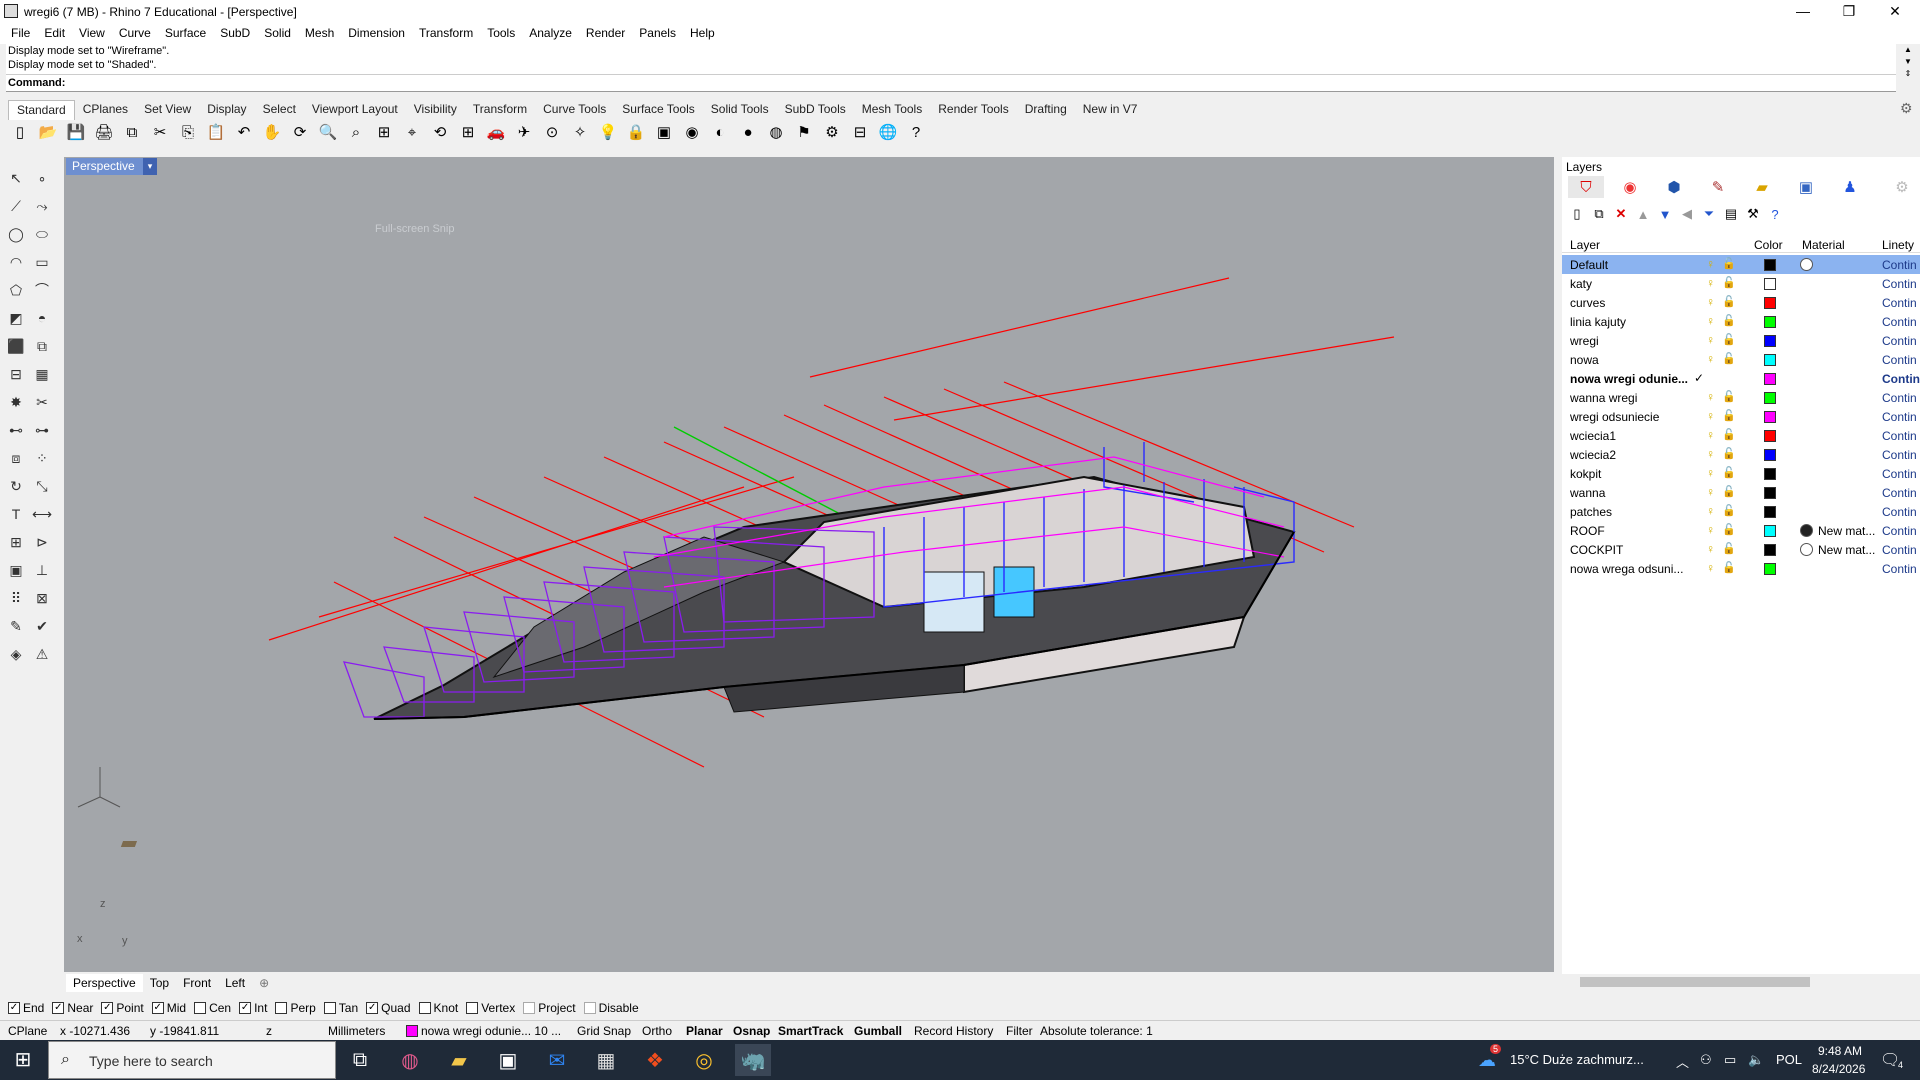  What do you see at coordinates (1902, 187) in the screenshot?
I see `panel-options-icon: ⚙` at bounding box center [1902, 187].